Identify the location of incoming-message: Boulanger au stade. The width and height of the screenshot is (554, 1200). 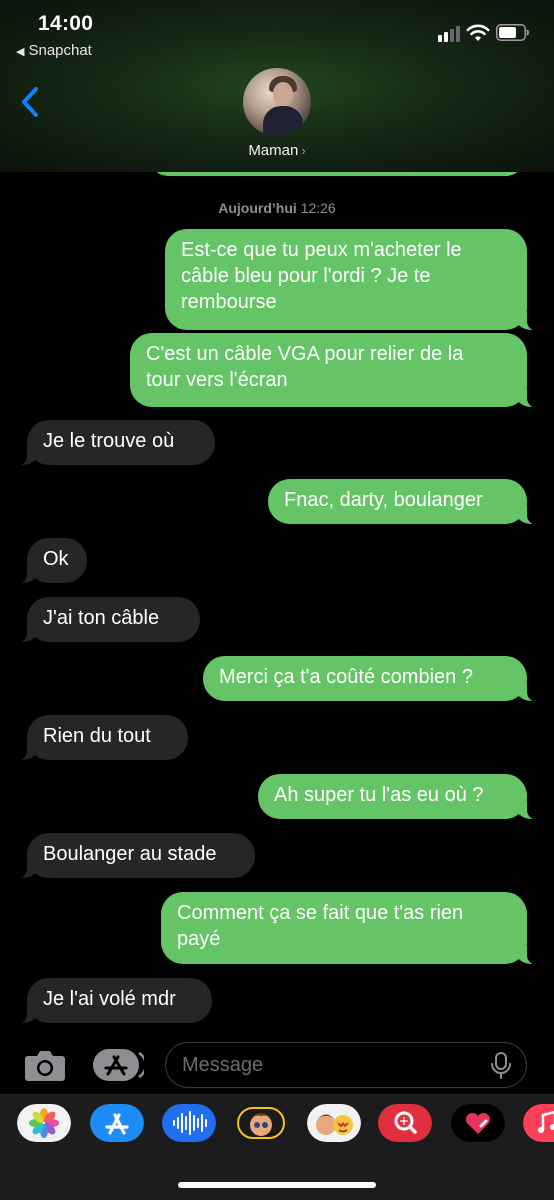
(135, 856).